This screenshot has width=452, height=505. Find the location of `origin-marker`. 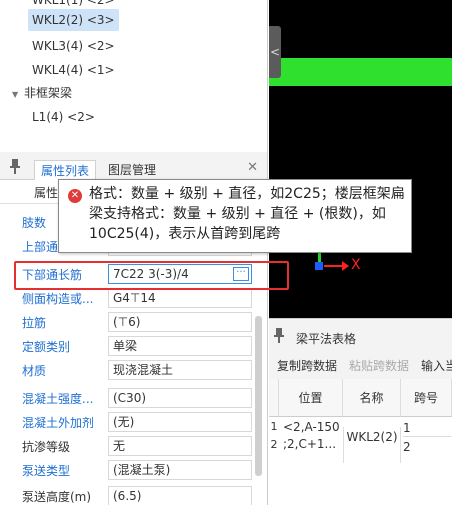

origin-marker is located at coordinates (319, 266).